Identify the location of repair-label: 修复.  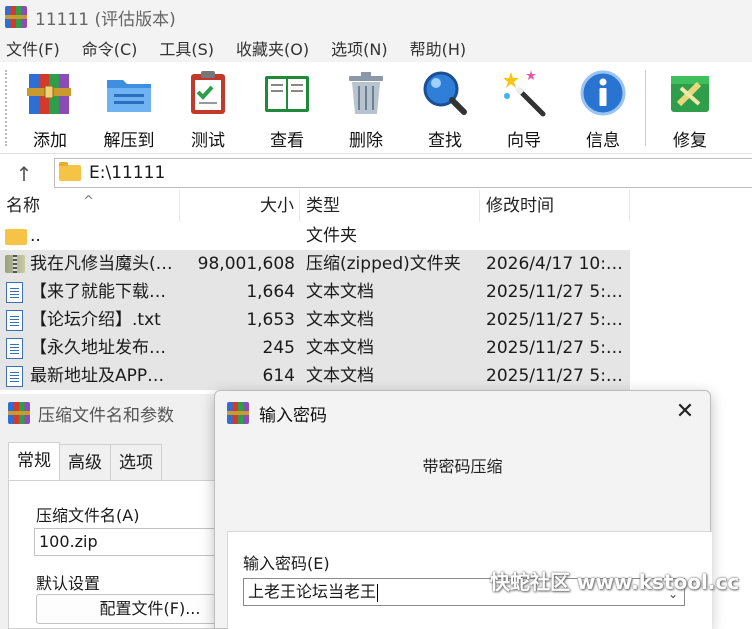
(690, 141).